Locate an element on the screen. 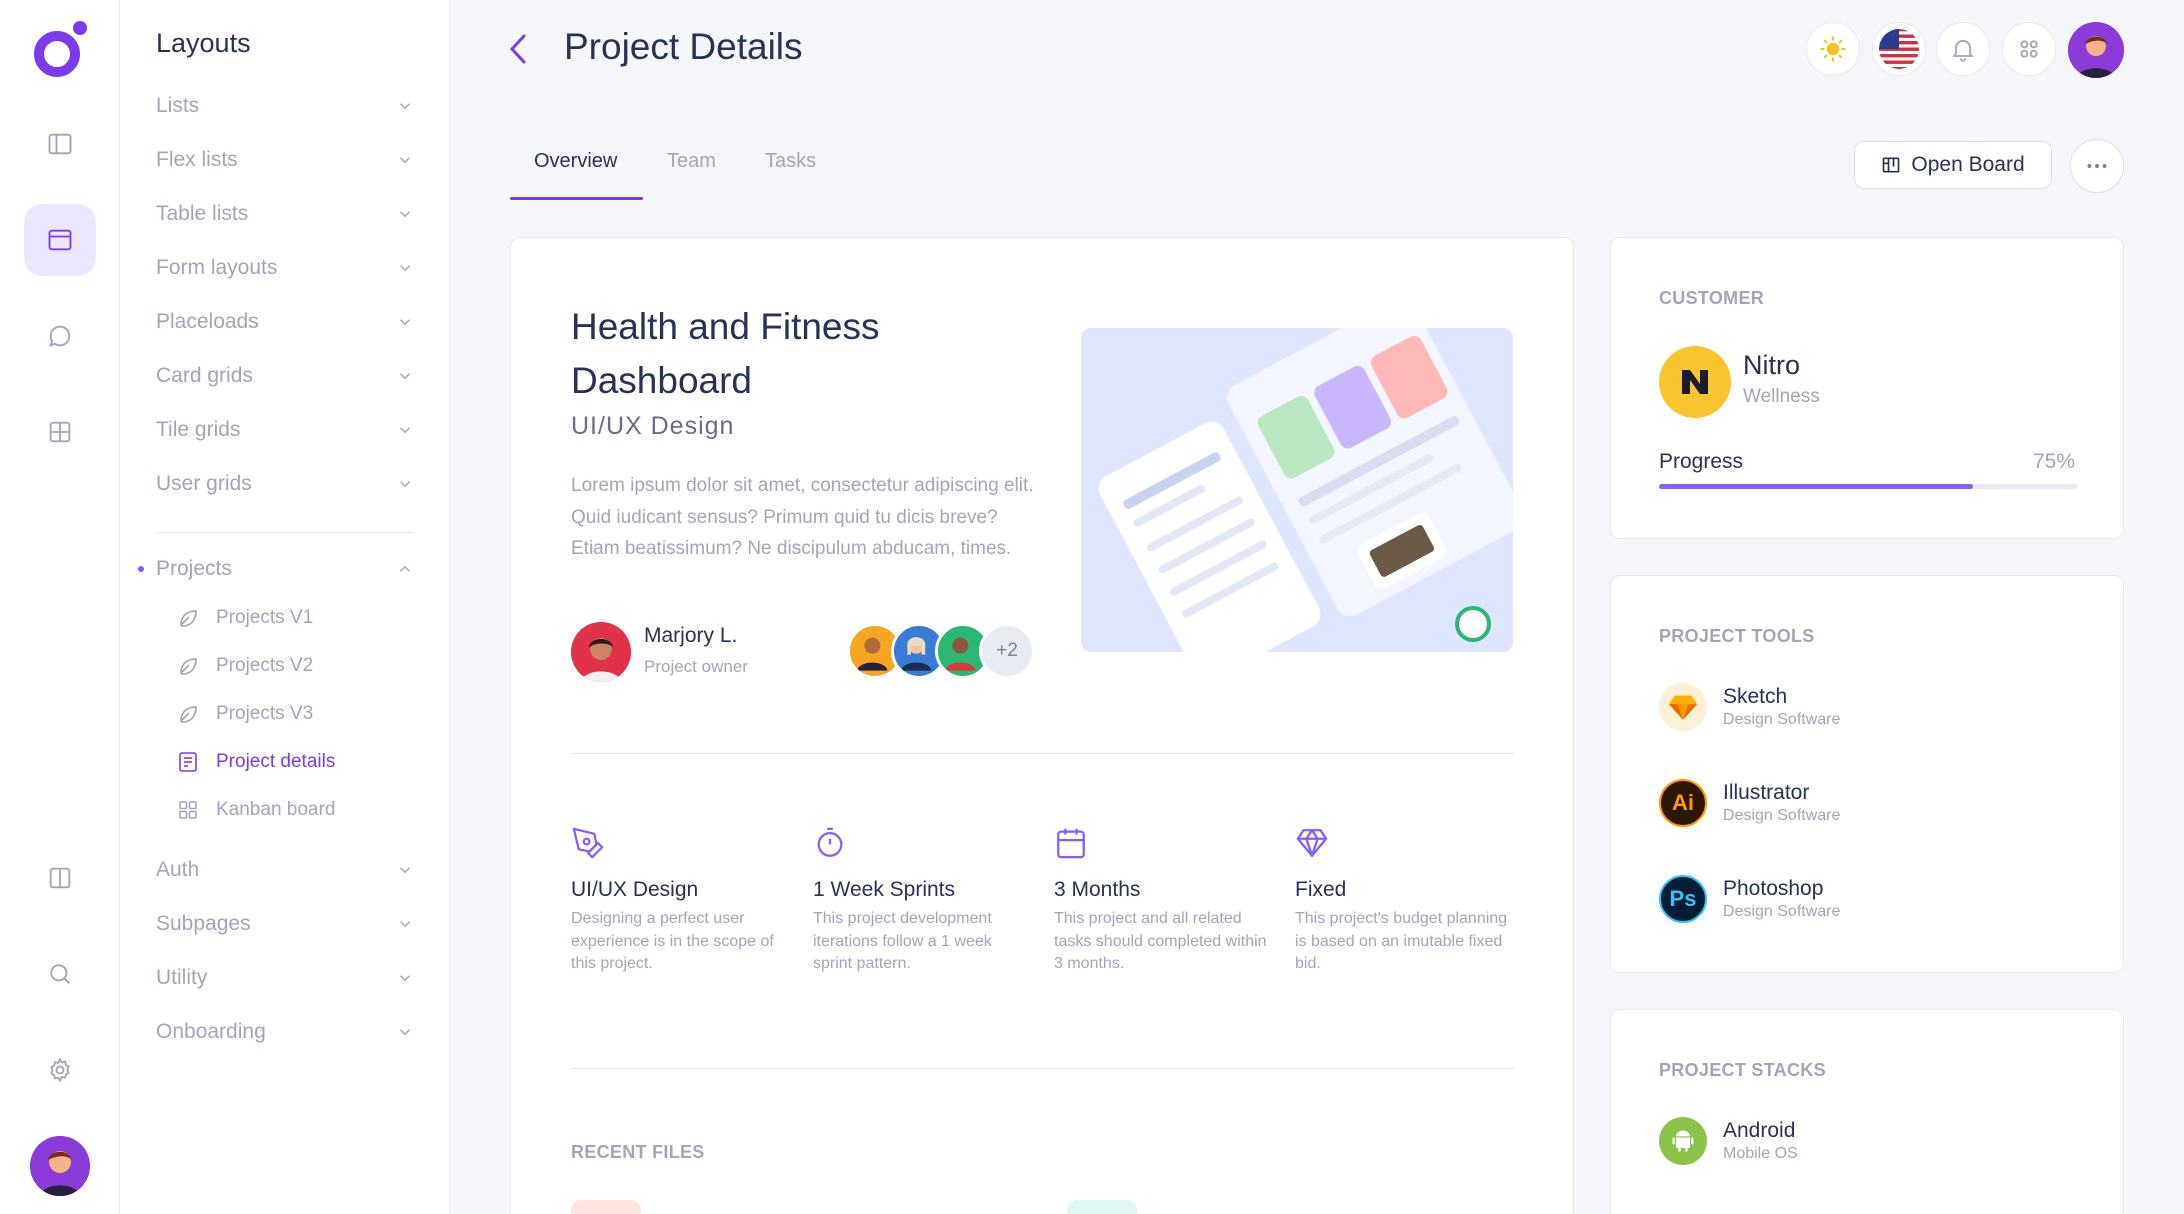 Image resolution: width=2184 pixels, height=1214 pixels. menu-item-card-grids: Card grids is located at coordinates (285, 376).